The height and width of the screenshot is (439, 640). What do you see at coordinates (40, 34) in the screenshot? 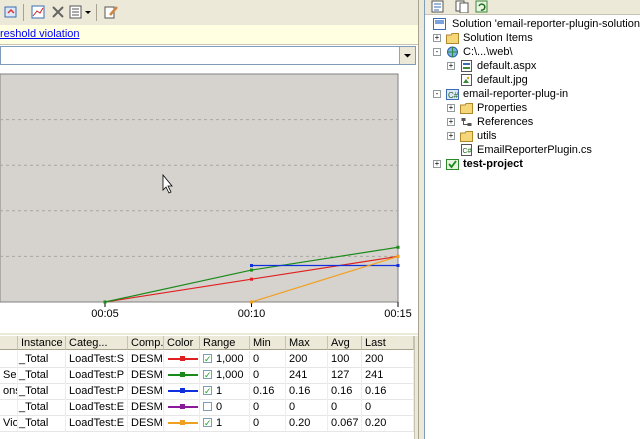
I see `threshold-violation-link: reshold violation` at bounding box center [40, 34].